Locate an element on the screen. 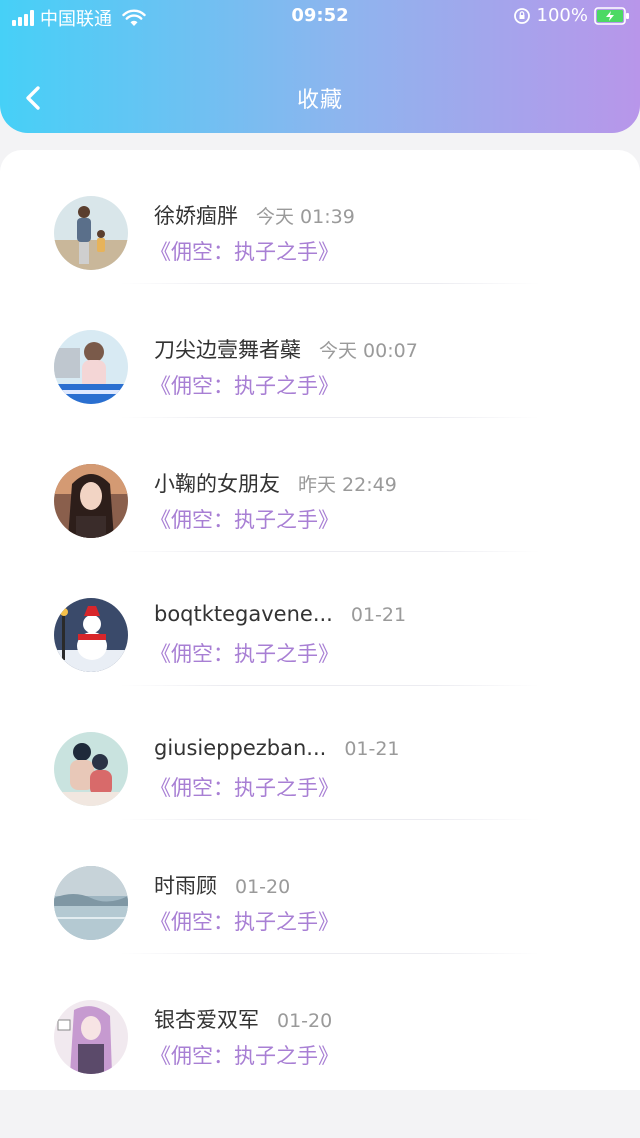 Image resolution: width=640 pixels, height=1138 pixels. item-header: 小鞠的女朋友 昨天 22:49 is located at coordinates (275, 483).